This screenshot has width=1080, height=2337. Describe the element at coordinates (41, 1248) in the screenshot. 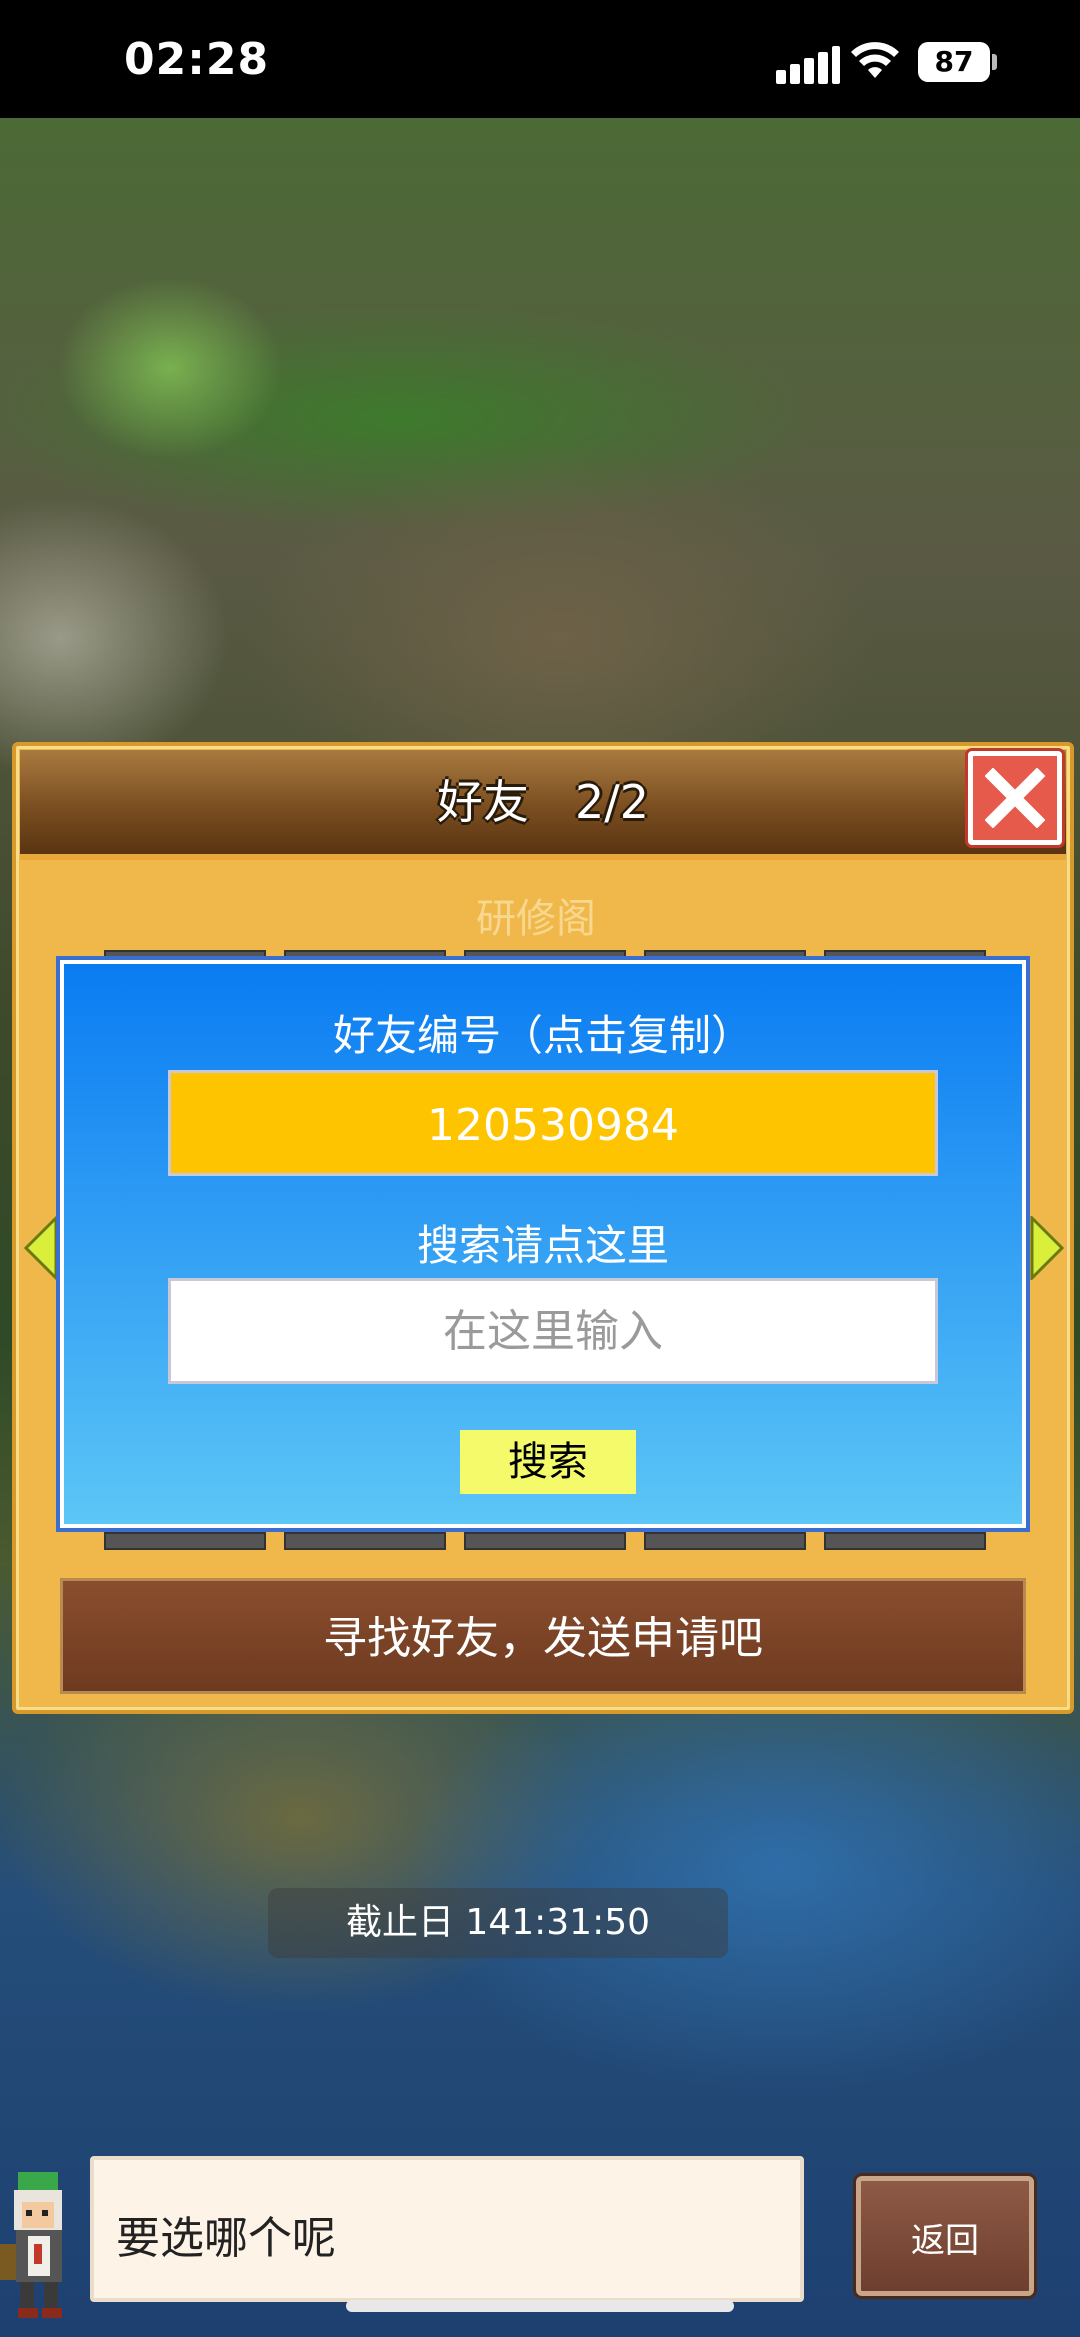

I see `arrow-left-icon` at that location.